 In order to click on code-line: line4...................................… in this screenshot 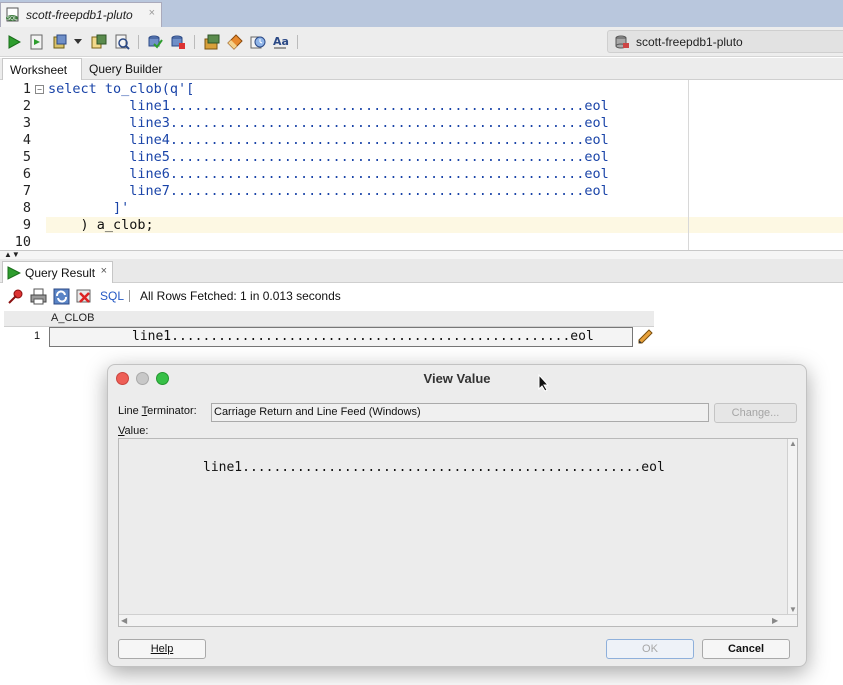, I will do `click(328, 140)`.